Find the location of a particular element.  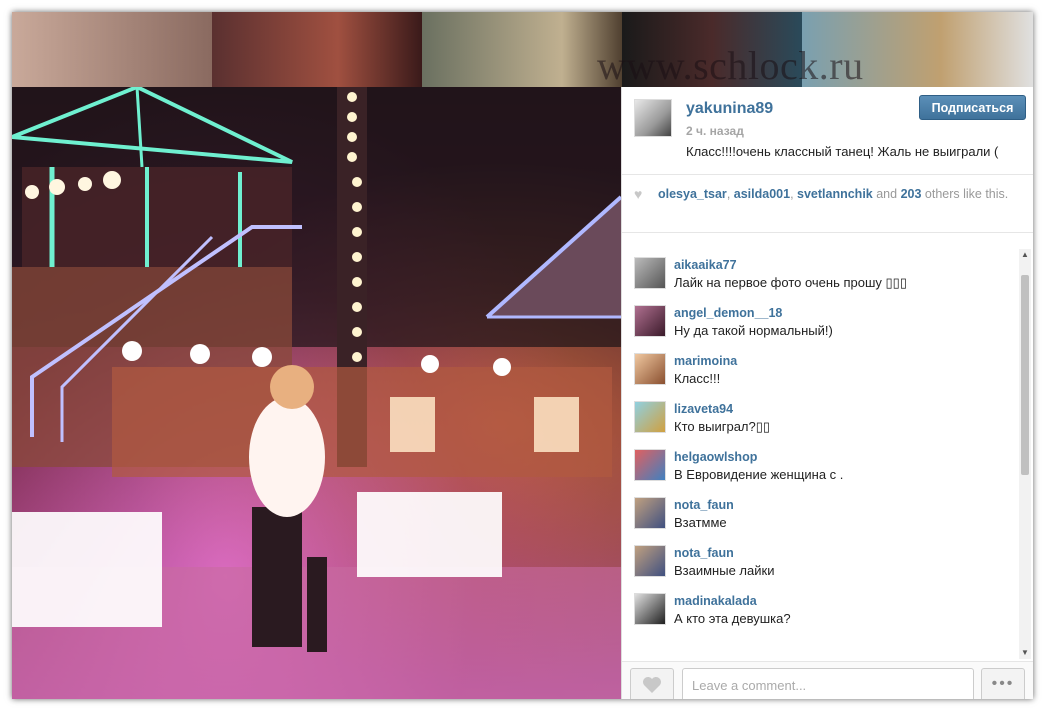

heart-icon: ♥ is located at coordinates (638, 194).